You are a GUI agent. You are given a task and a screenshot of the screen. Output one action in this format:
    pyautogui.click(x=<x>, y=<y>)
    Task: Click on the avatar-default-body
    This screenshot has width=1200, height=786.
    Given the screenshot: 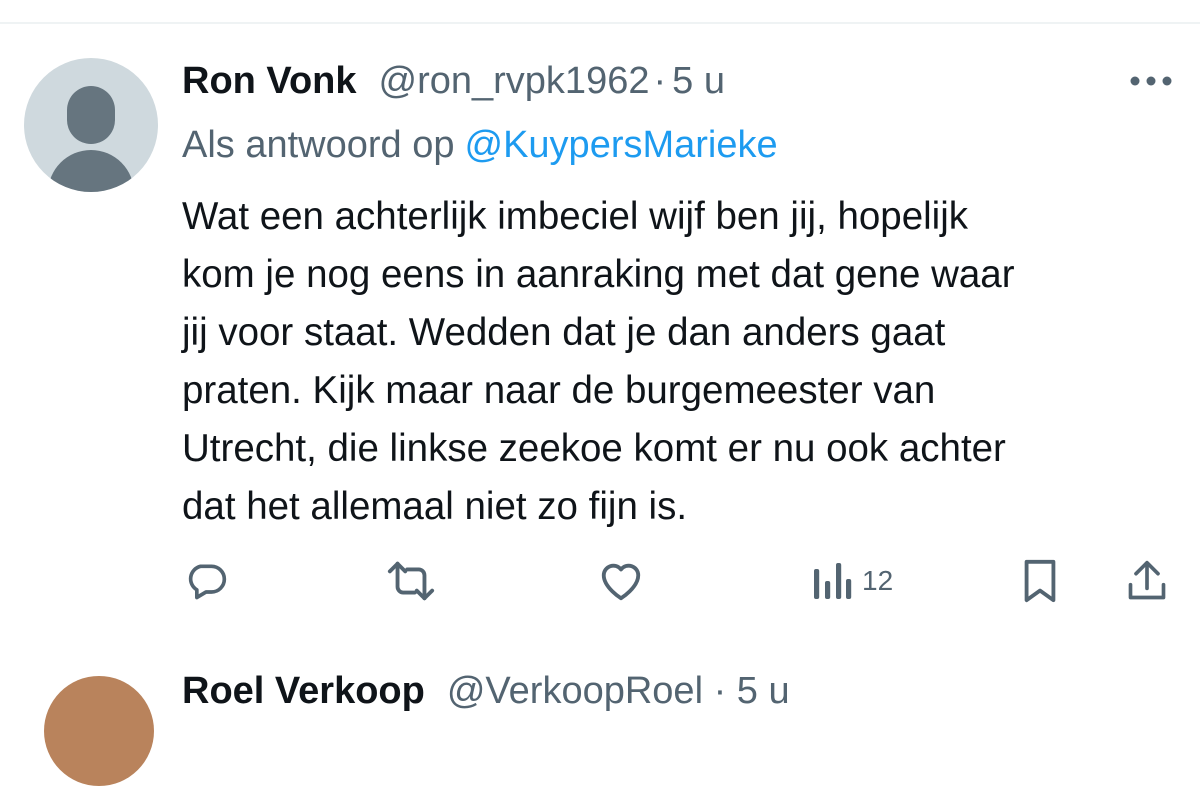 What is the action you would take?
    pyautogui.click(x=91, y=171)
    